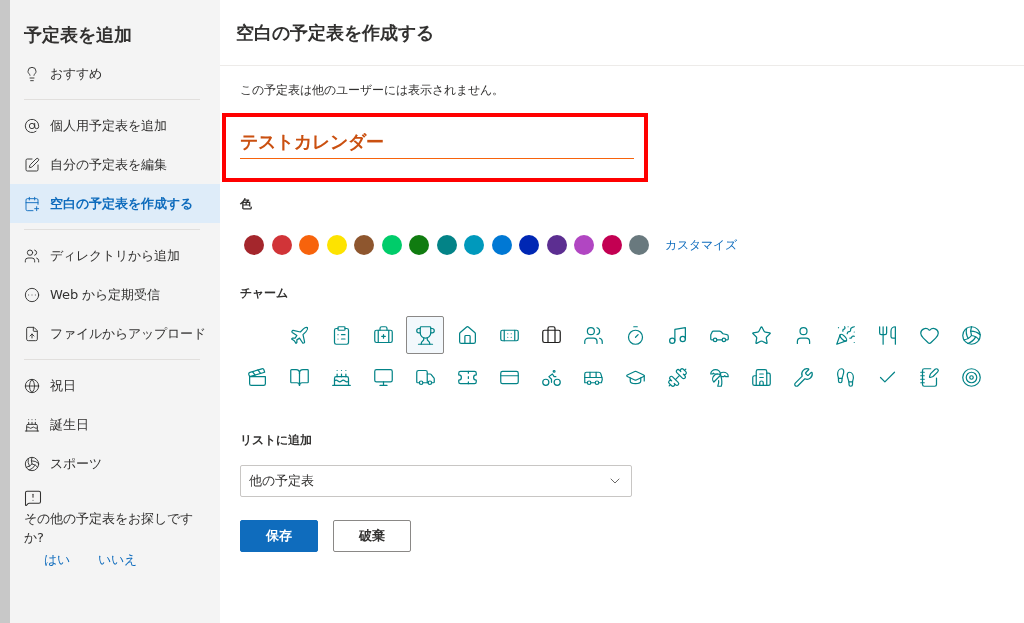  I want to click on globe-icon, so click(32, 385).